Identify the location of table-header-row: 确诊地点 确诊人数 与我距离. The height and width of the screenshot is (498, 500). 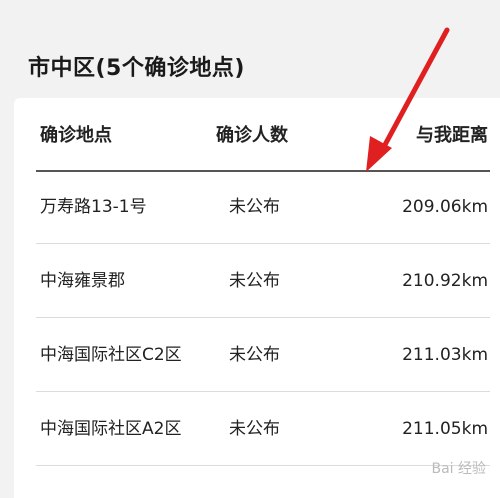
(263, 135).